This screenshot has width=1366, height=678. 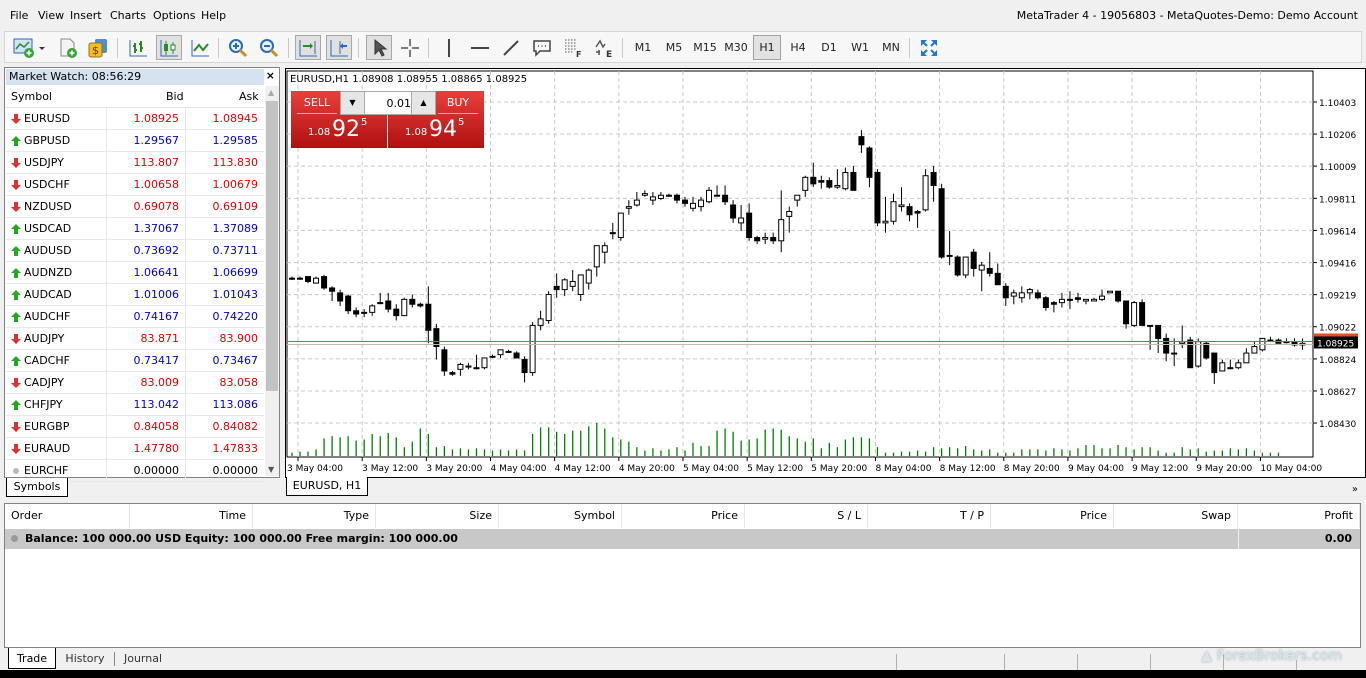 What do you see at coordinates (67, 516) in the screenshot?
I see `column-order-header: Order` at bounding box center [67, 516].